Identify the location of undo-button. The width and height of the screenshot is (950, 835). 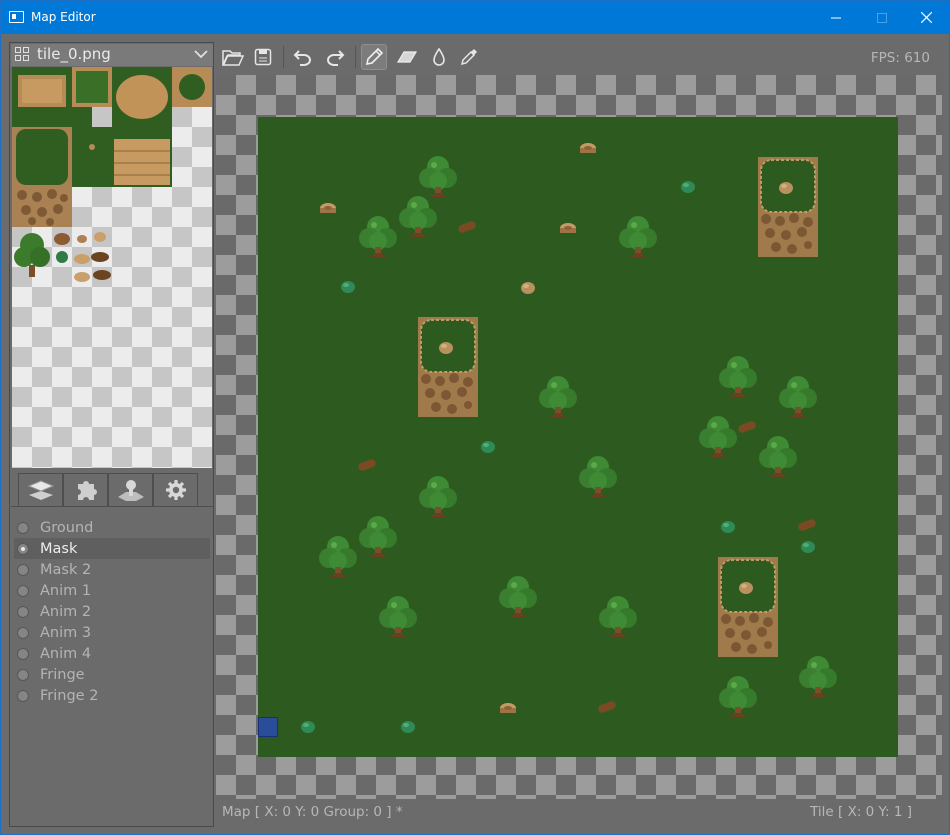
(303, 57).